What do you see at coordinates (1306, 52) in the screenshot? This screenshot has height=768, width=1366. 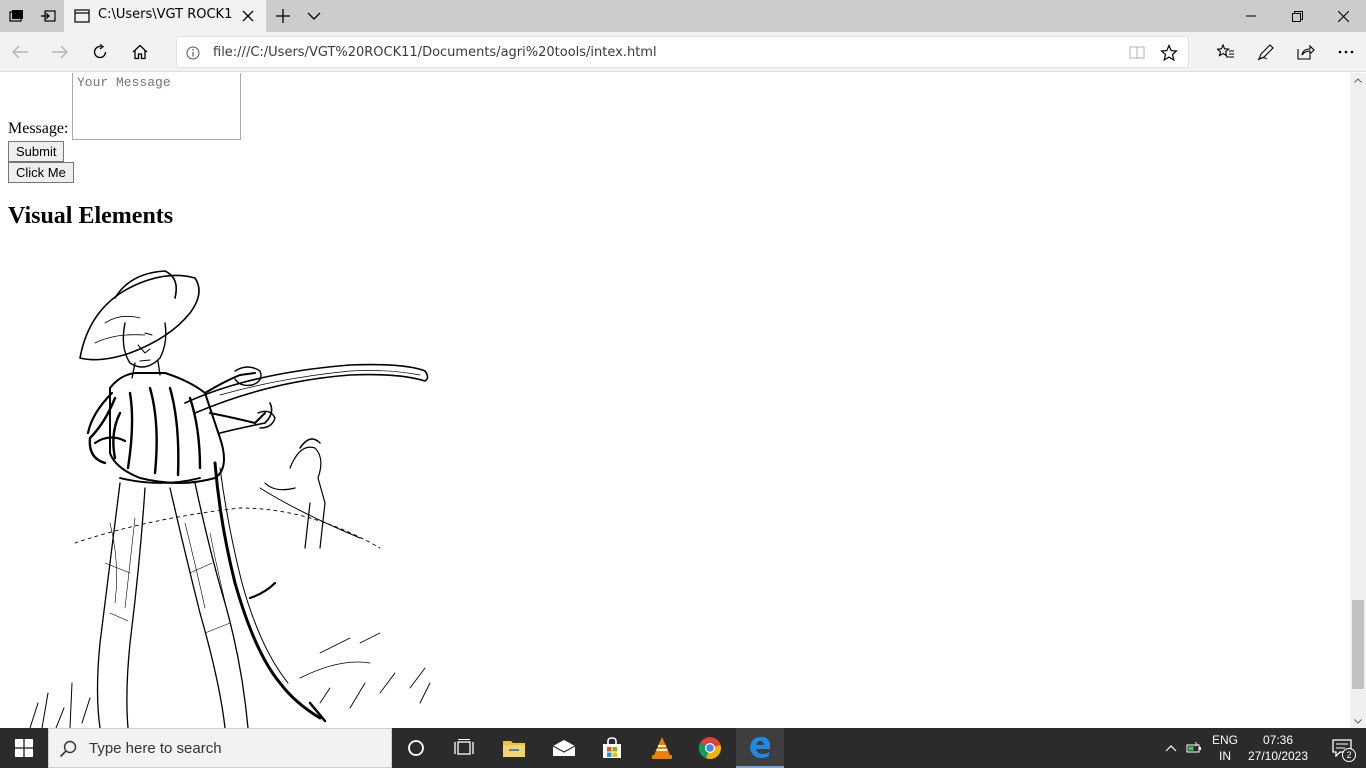 I see `share-icon` at bounding box center [1306, 52].